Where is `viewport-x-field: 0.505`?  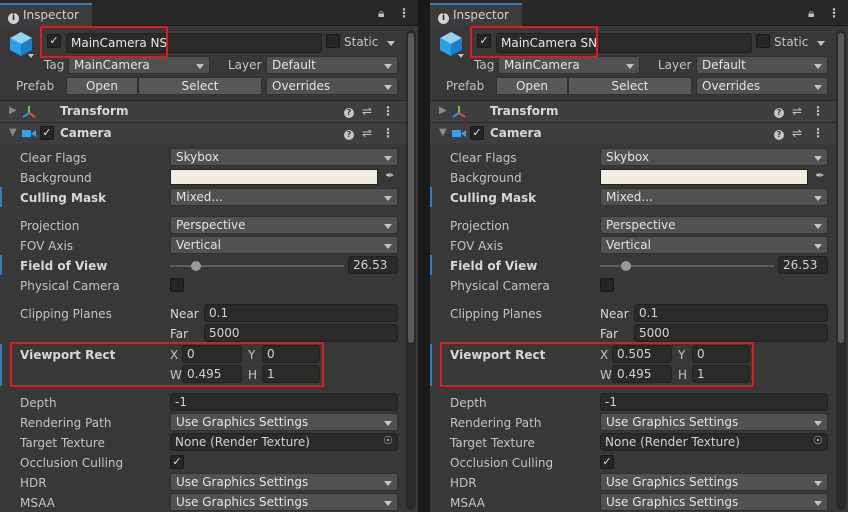
viewport-x-field: 0.505 is located at coordinates (642, 354).